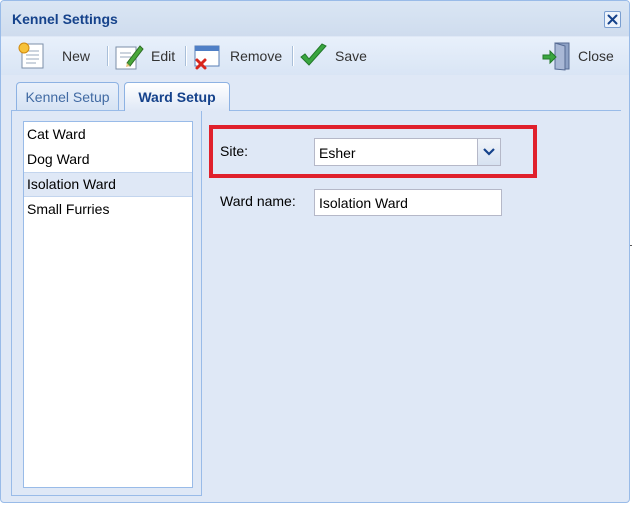 This screenshot has height=505, width=632. I want to click on list-item: Cat Ward, so click(108, 134).